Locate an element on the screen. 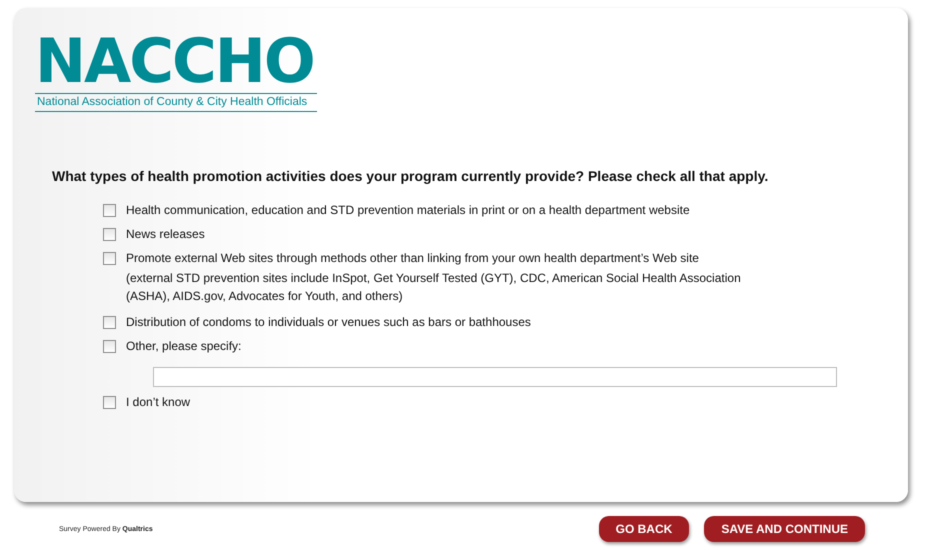  option-label: Health communication, education and STD prevention materials in print or on a health department website is located at coordinates (408, 210).